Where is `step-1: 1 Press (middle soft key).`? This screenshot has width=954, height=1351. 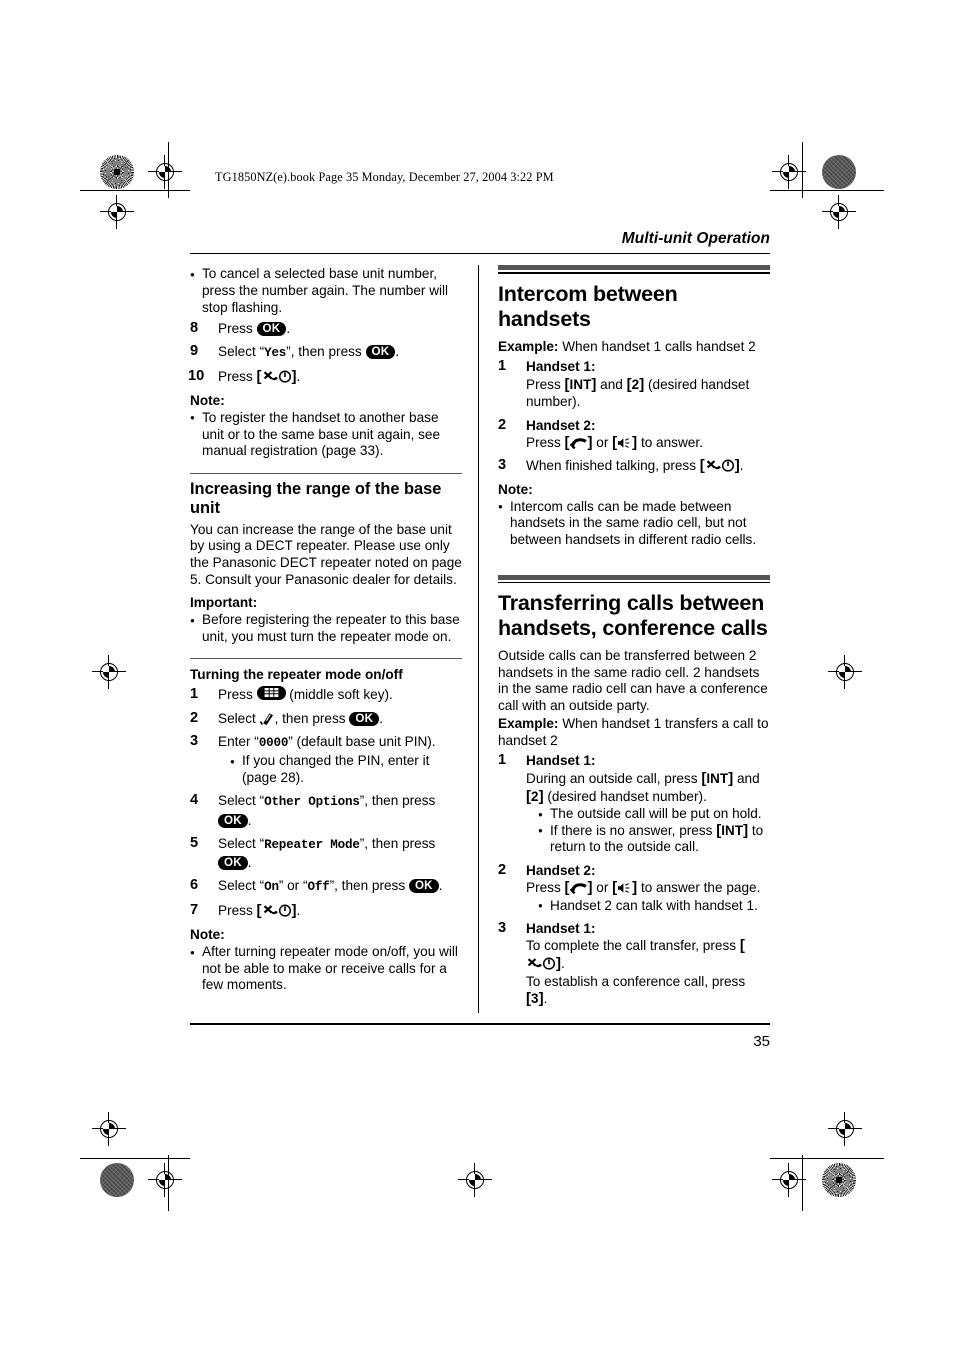
step-1: 1 Press (middle soft key). is located at coordinates (326, 695).